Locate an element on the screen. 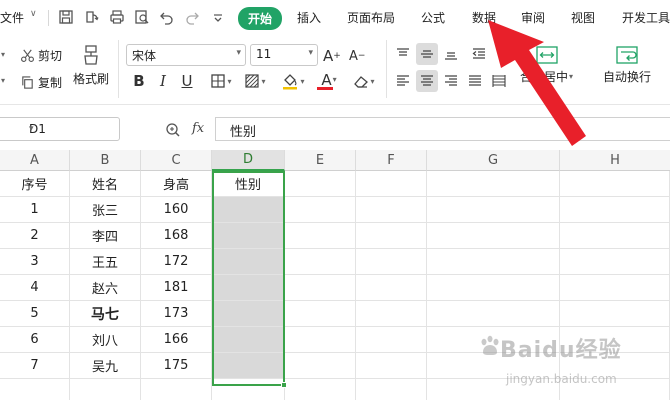 This screenshot has width=670, height=400. cell-d4 is located at coordinates (248, 262).